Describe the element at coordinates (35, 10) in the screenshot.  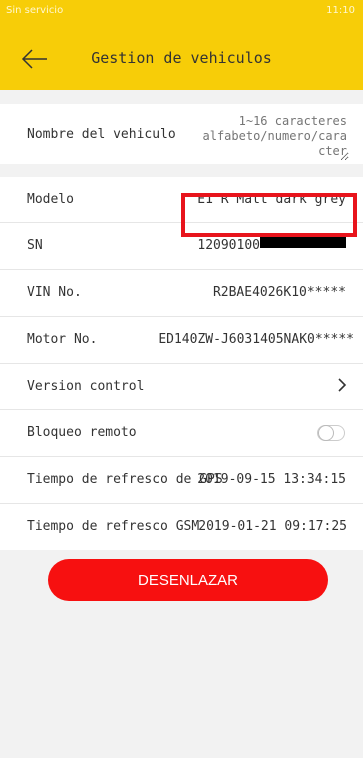
I see `carrier-status: Sin servicio` at that location.